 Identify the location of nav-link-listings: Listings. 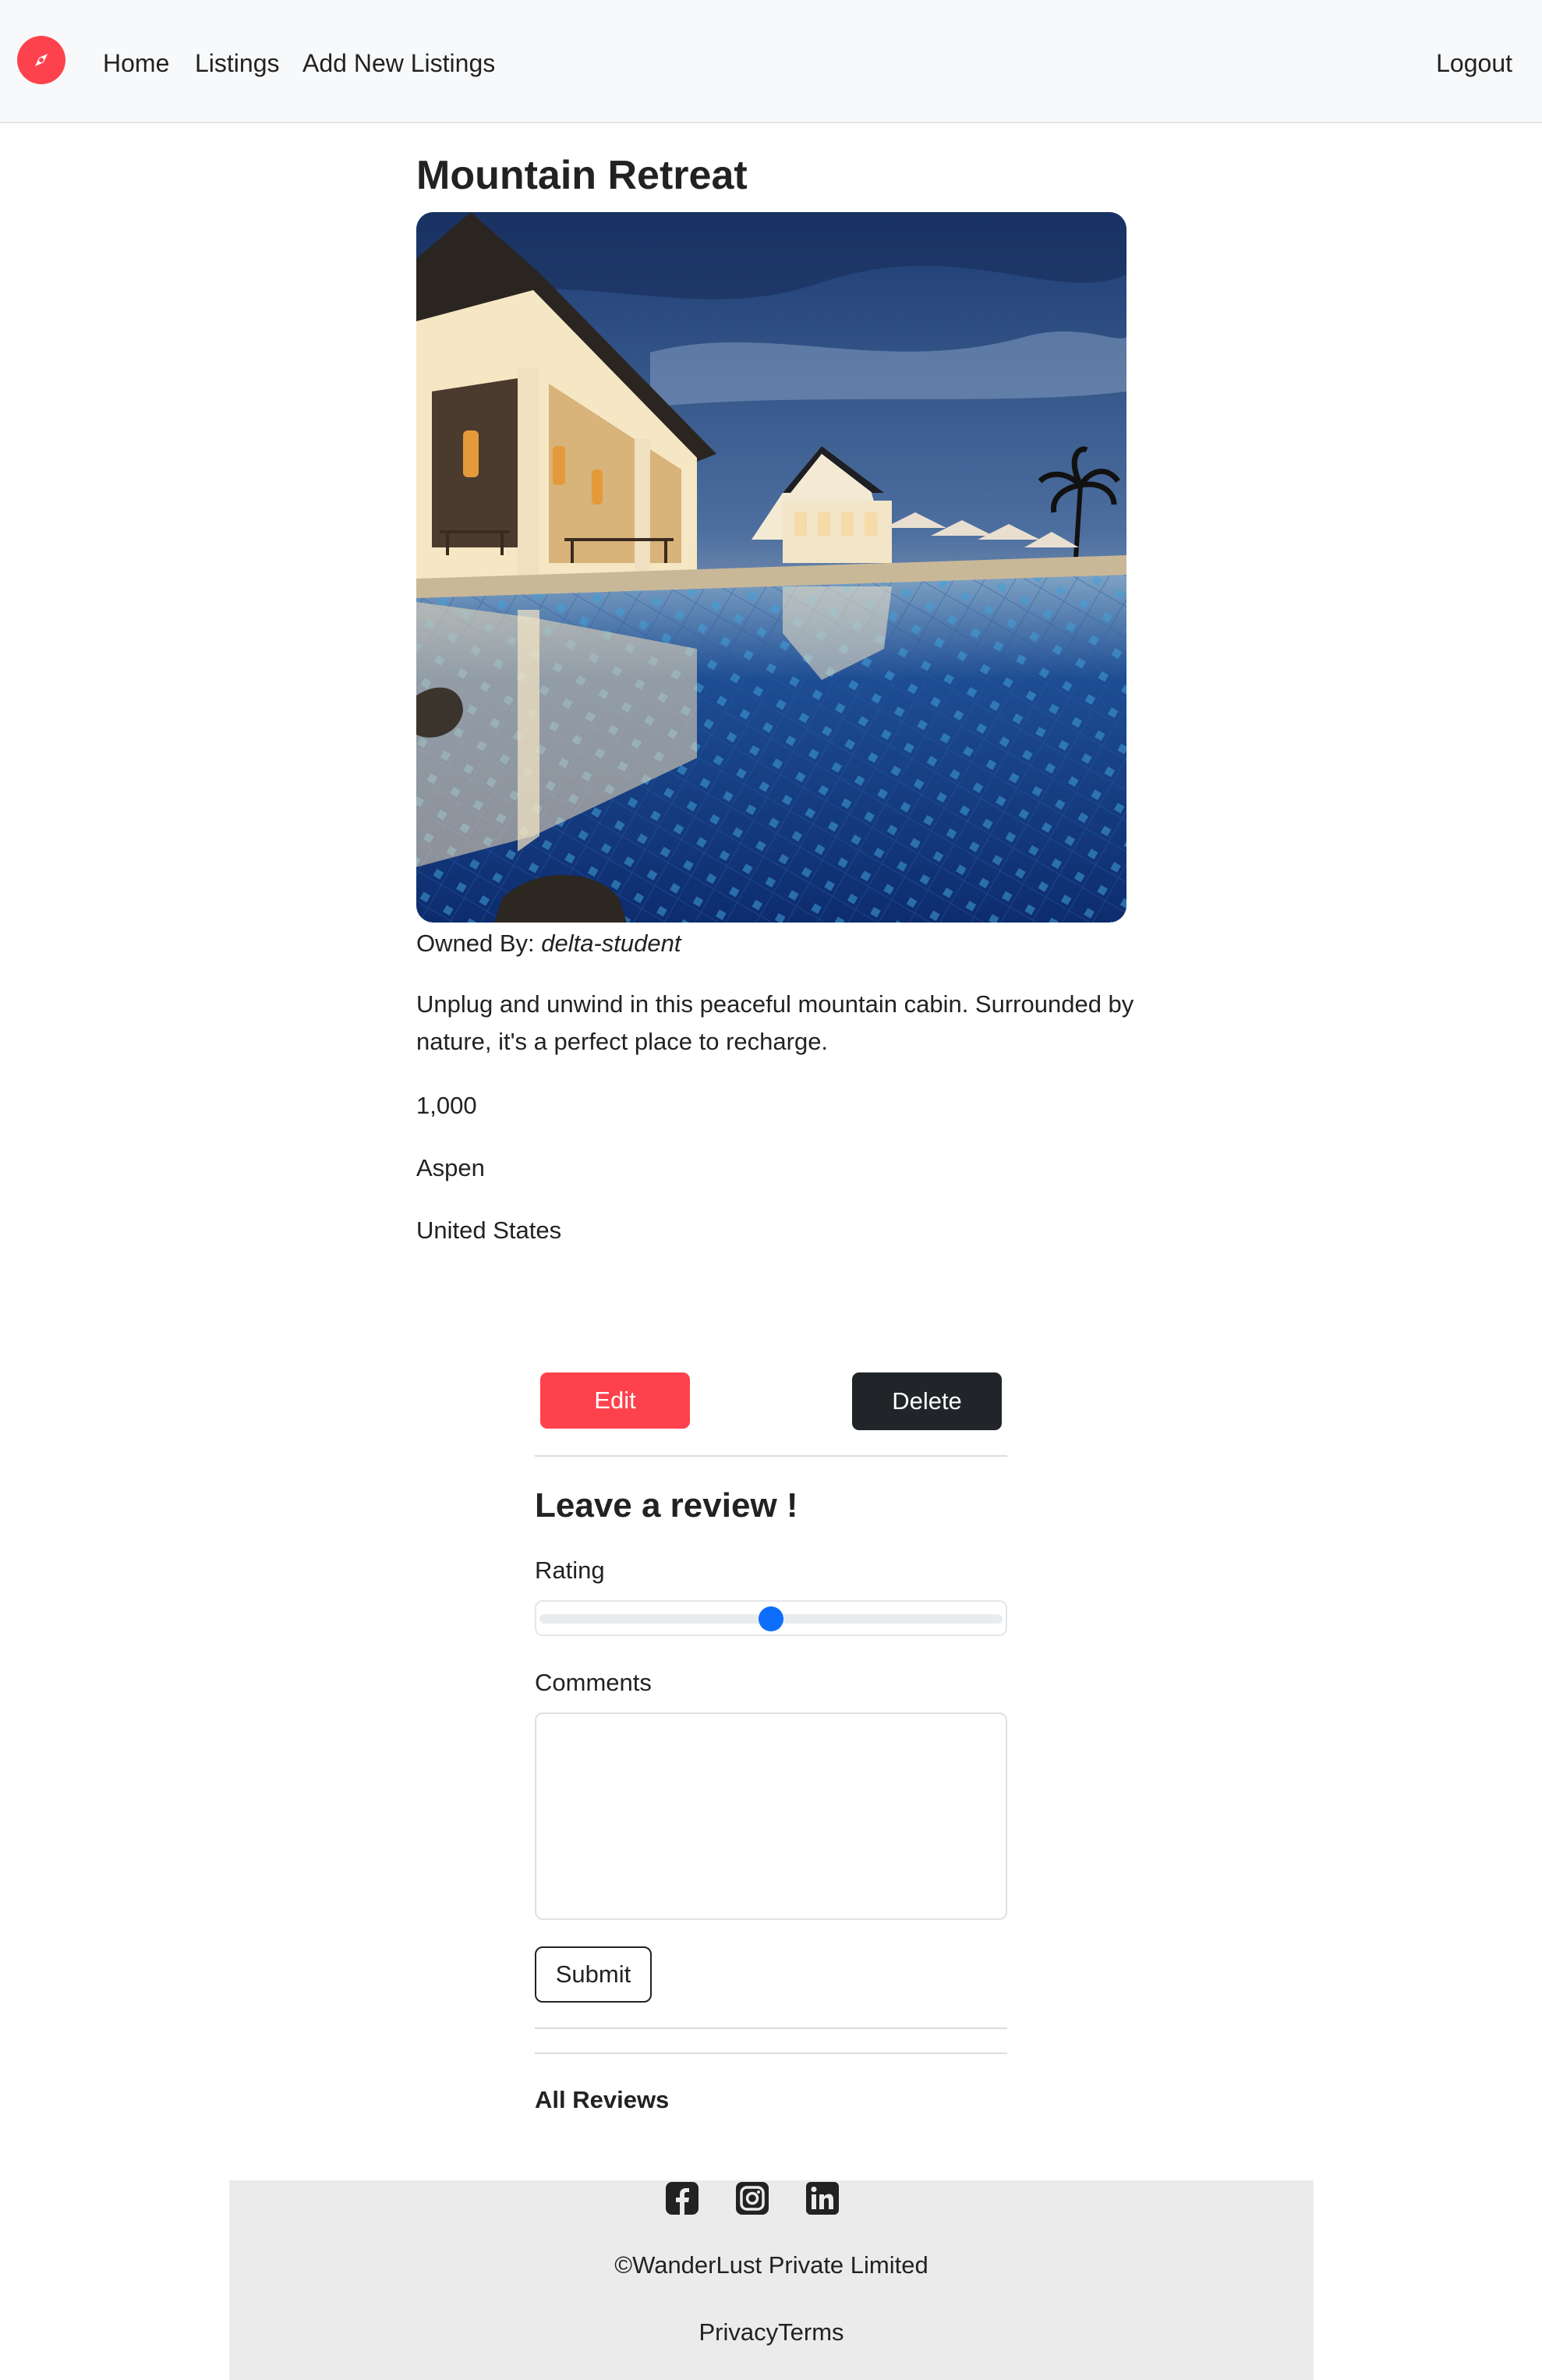
(238, 63).